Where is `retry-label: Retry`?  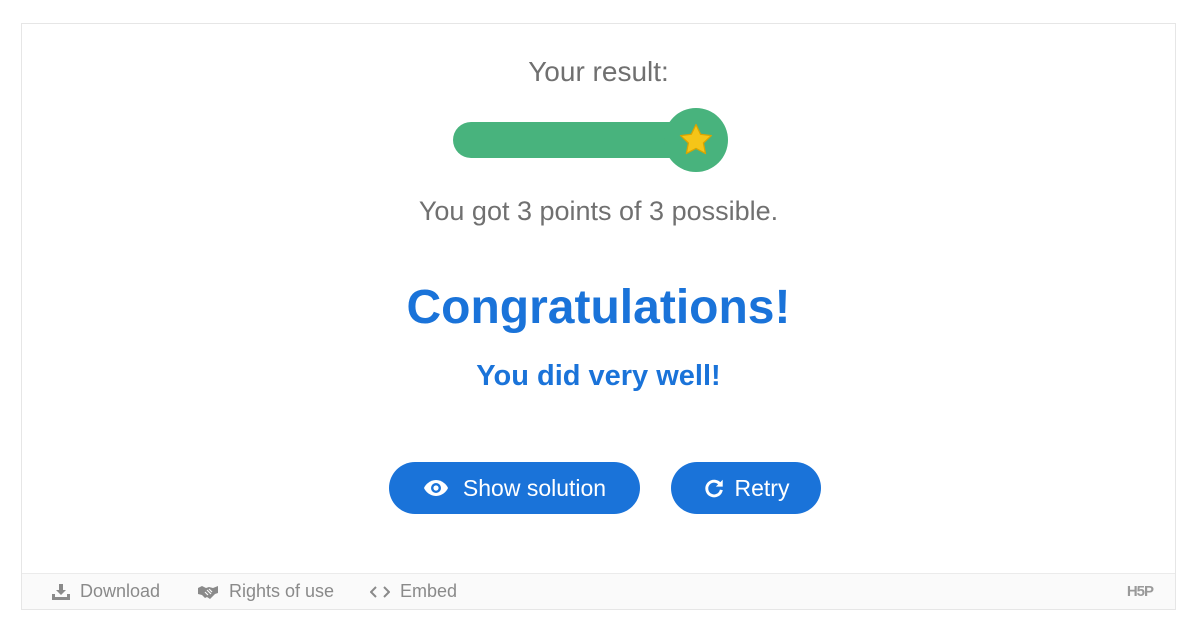 retry-label: Retry is located at coordinates (762, 487).